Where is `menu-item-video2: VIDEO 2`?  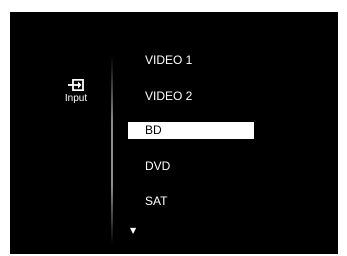 menu-item-video2: VIDEO 2 is located at coordinates (191, 96).